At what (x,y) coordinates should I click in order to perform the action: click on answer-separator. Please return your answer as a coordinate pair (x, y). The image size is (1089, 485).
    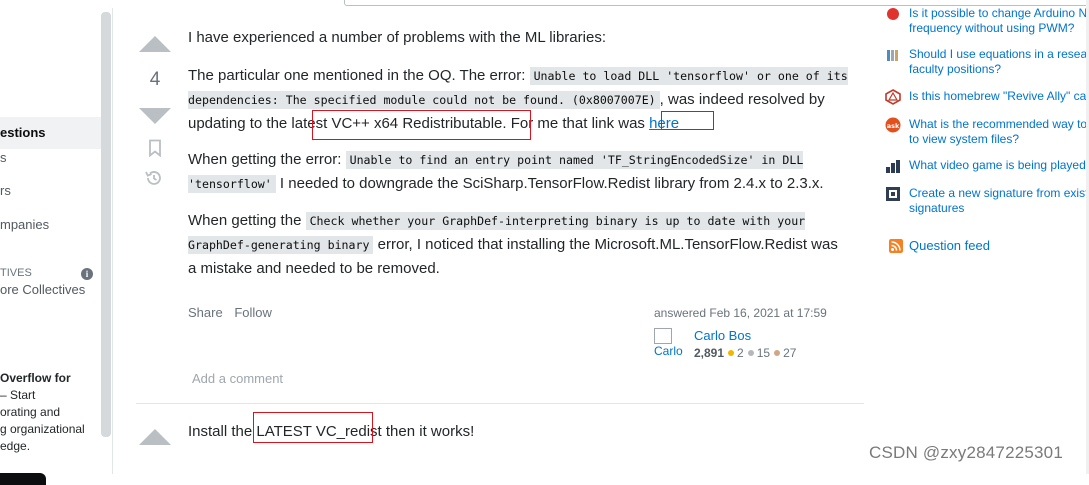
    Looking at the image, I should click on (500, 403).